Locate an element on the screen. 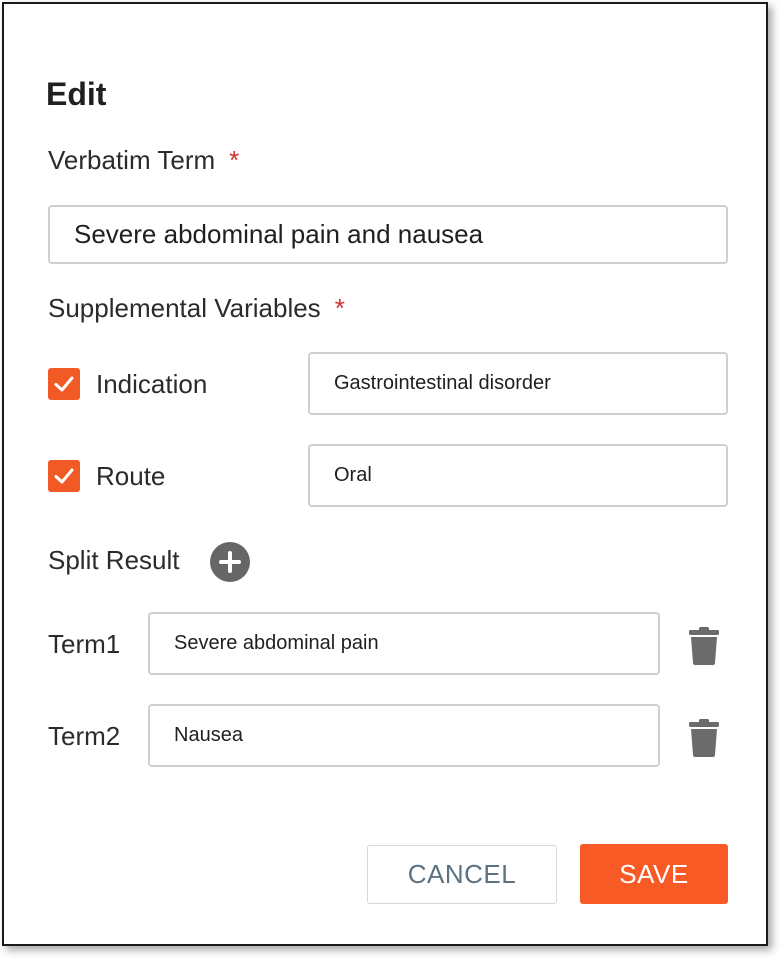 This screenshot has width=784, height=962. term2-label: Term2 is located at coordinates (84, 736).